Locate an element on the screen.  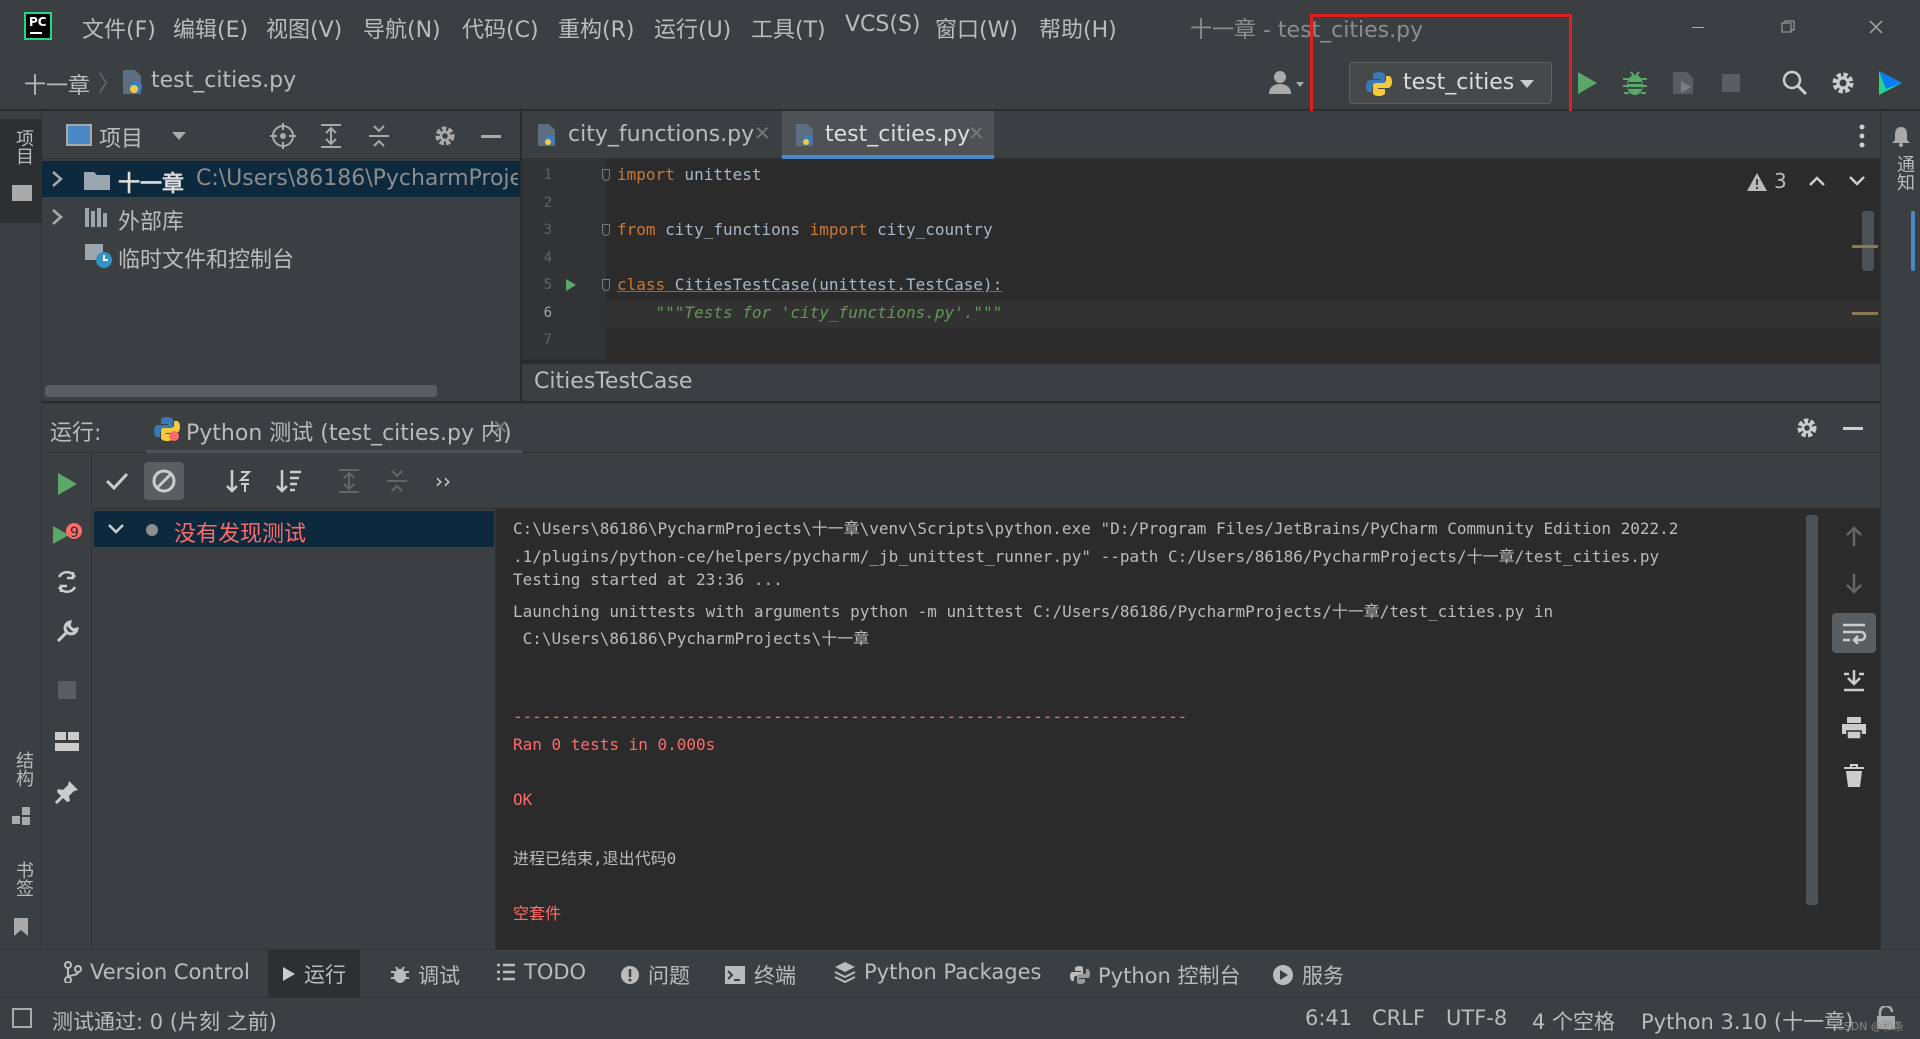
pin-icon is located at coordinates (67, 792).